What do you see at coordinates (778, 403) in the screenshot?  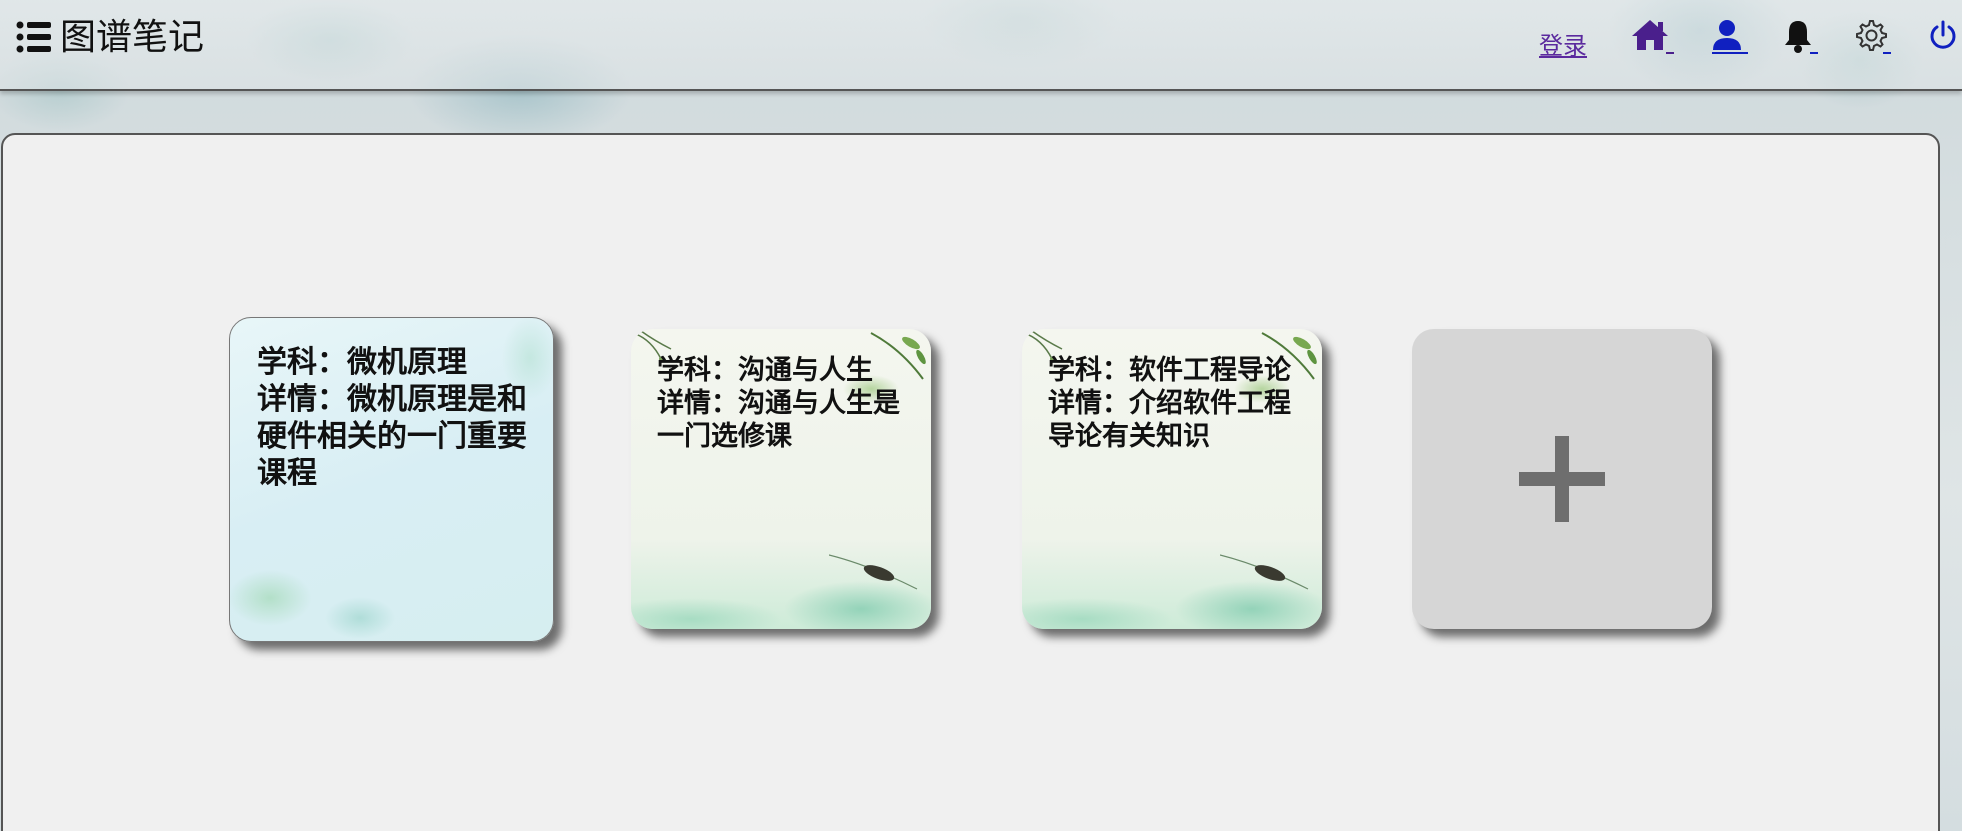 I see `card-text: 学科：沟通与人生 详情：沟通与人生是一门选修课` at bounding box center [778, 403].